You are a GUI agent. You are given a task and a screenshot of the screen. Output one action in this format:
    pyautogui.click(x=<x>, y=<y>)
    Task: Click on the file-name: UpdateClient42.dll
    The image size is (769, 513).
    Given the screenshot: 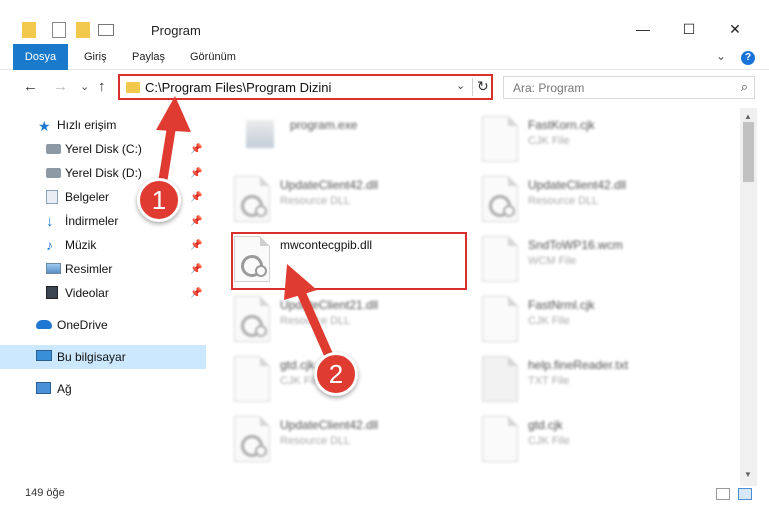 What is the action you would take?
    pyautogui.click(x=329, y=425)
    